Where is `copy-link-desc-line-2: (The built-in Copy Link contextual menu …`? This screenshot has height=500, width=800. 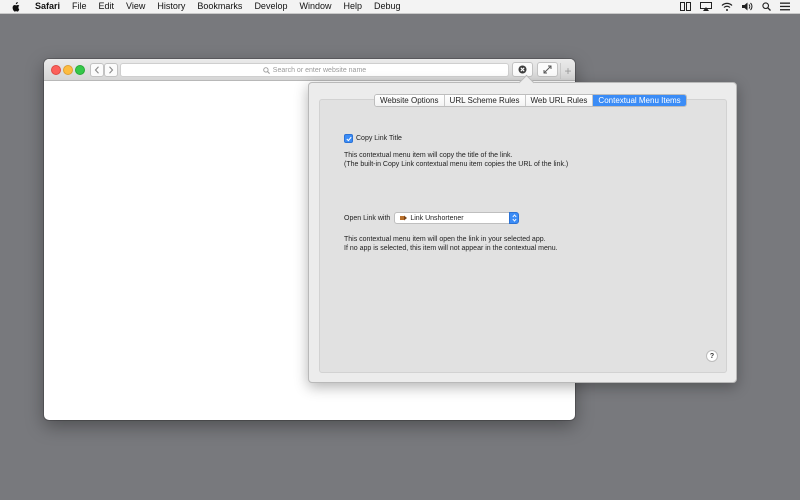
copy-link-desc-line-2: (The built-in Copy Link contextual menu … is located at coordinates (456, 164).